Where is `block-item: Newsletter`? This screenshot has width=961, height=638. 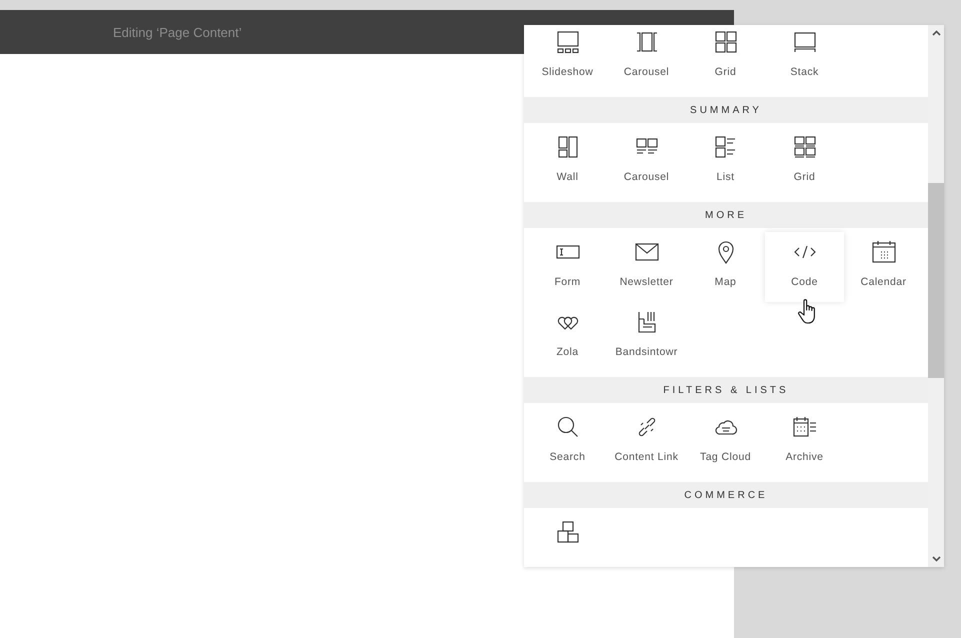 block-item: Newsletter is located at coordinates (646, 267).